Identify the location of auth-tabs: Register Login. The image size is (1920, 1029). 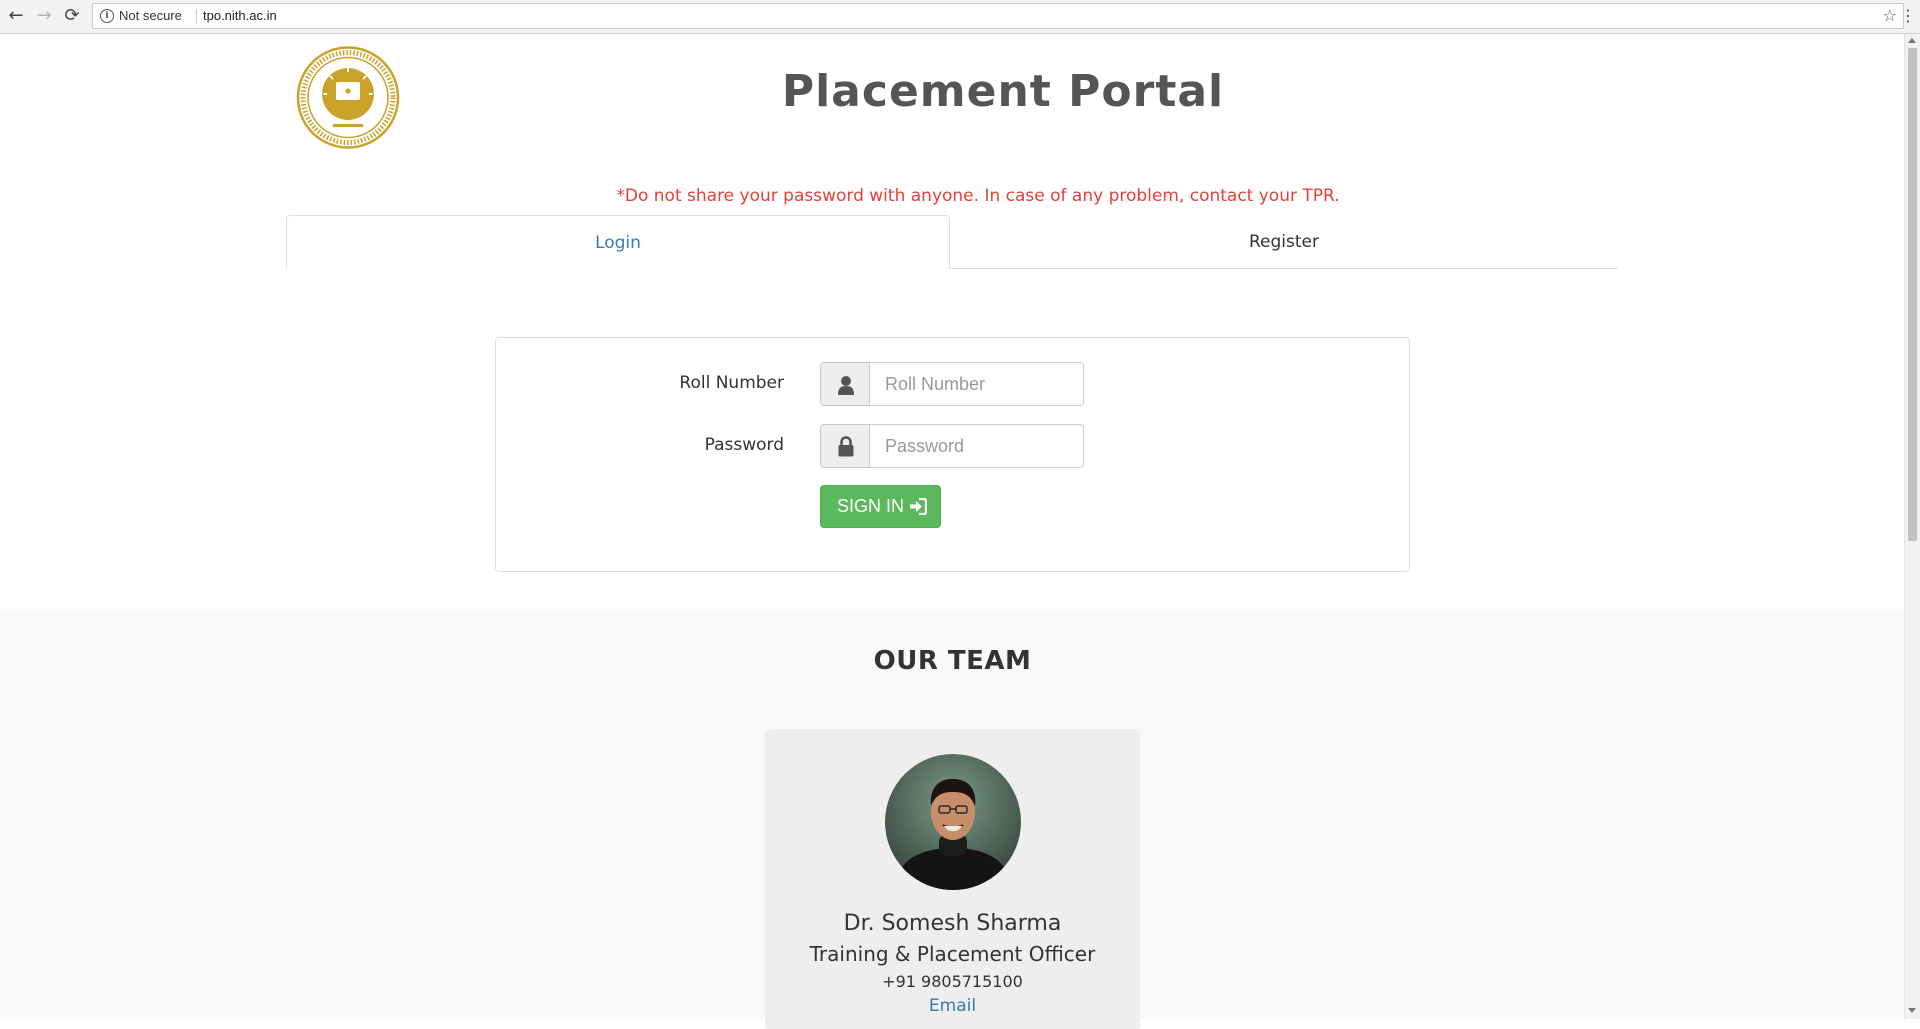
(952, 242).